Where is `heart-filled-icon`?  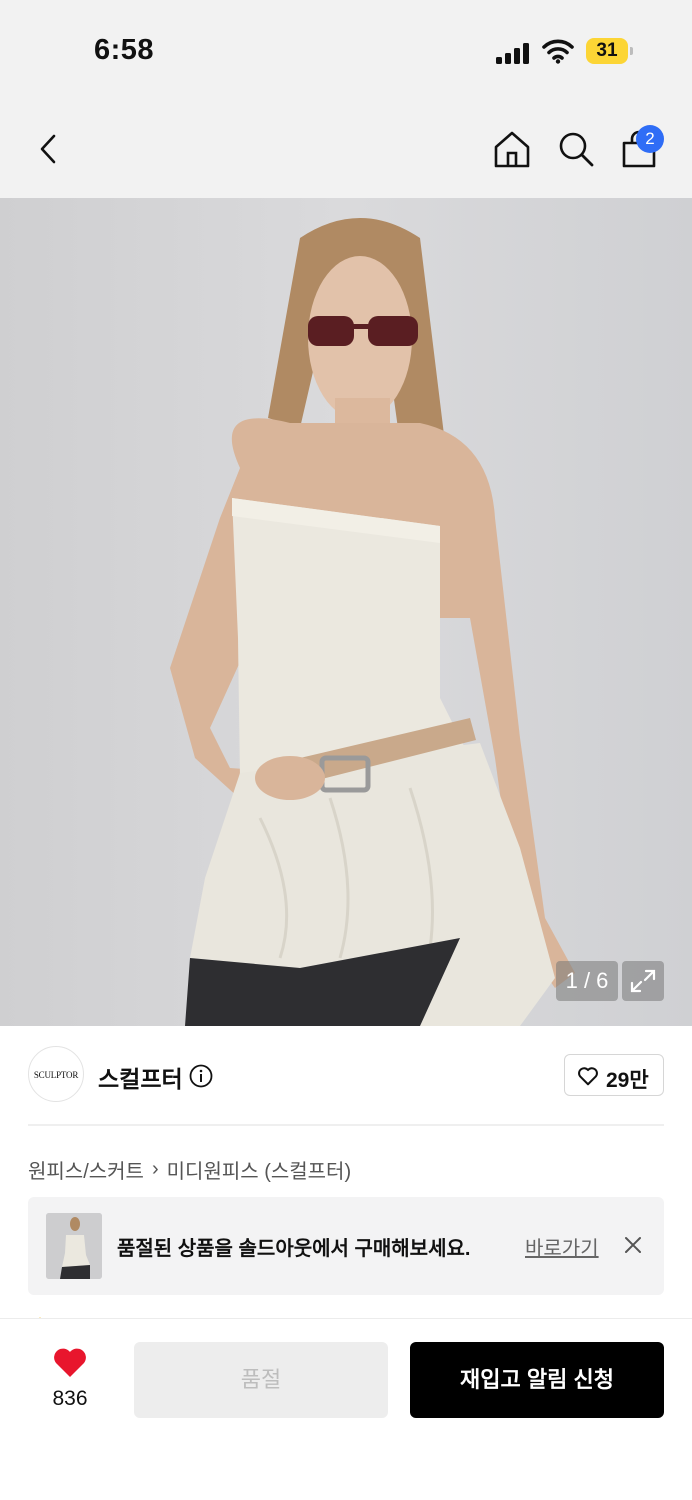 heart-filled-icon is located at coordinates (70, 1362).